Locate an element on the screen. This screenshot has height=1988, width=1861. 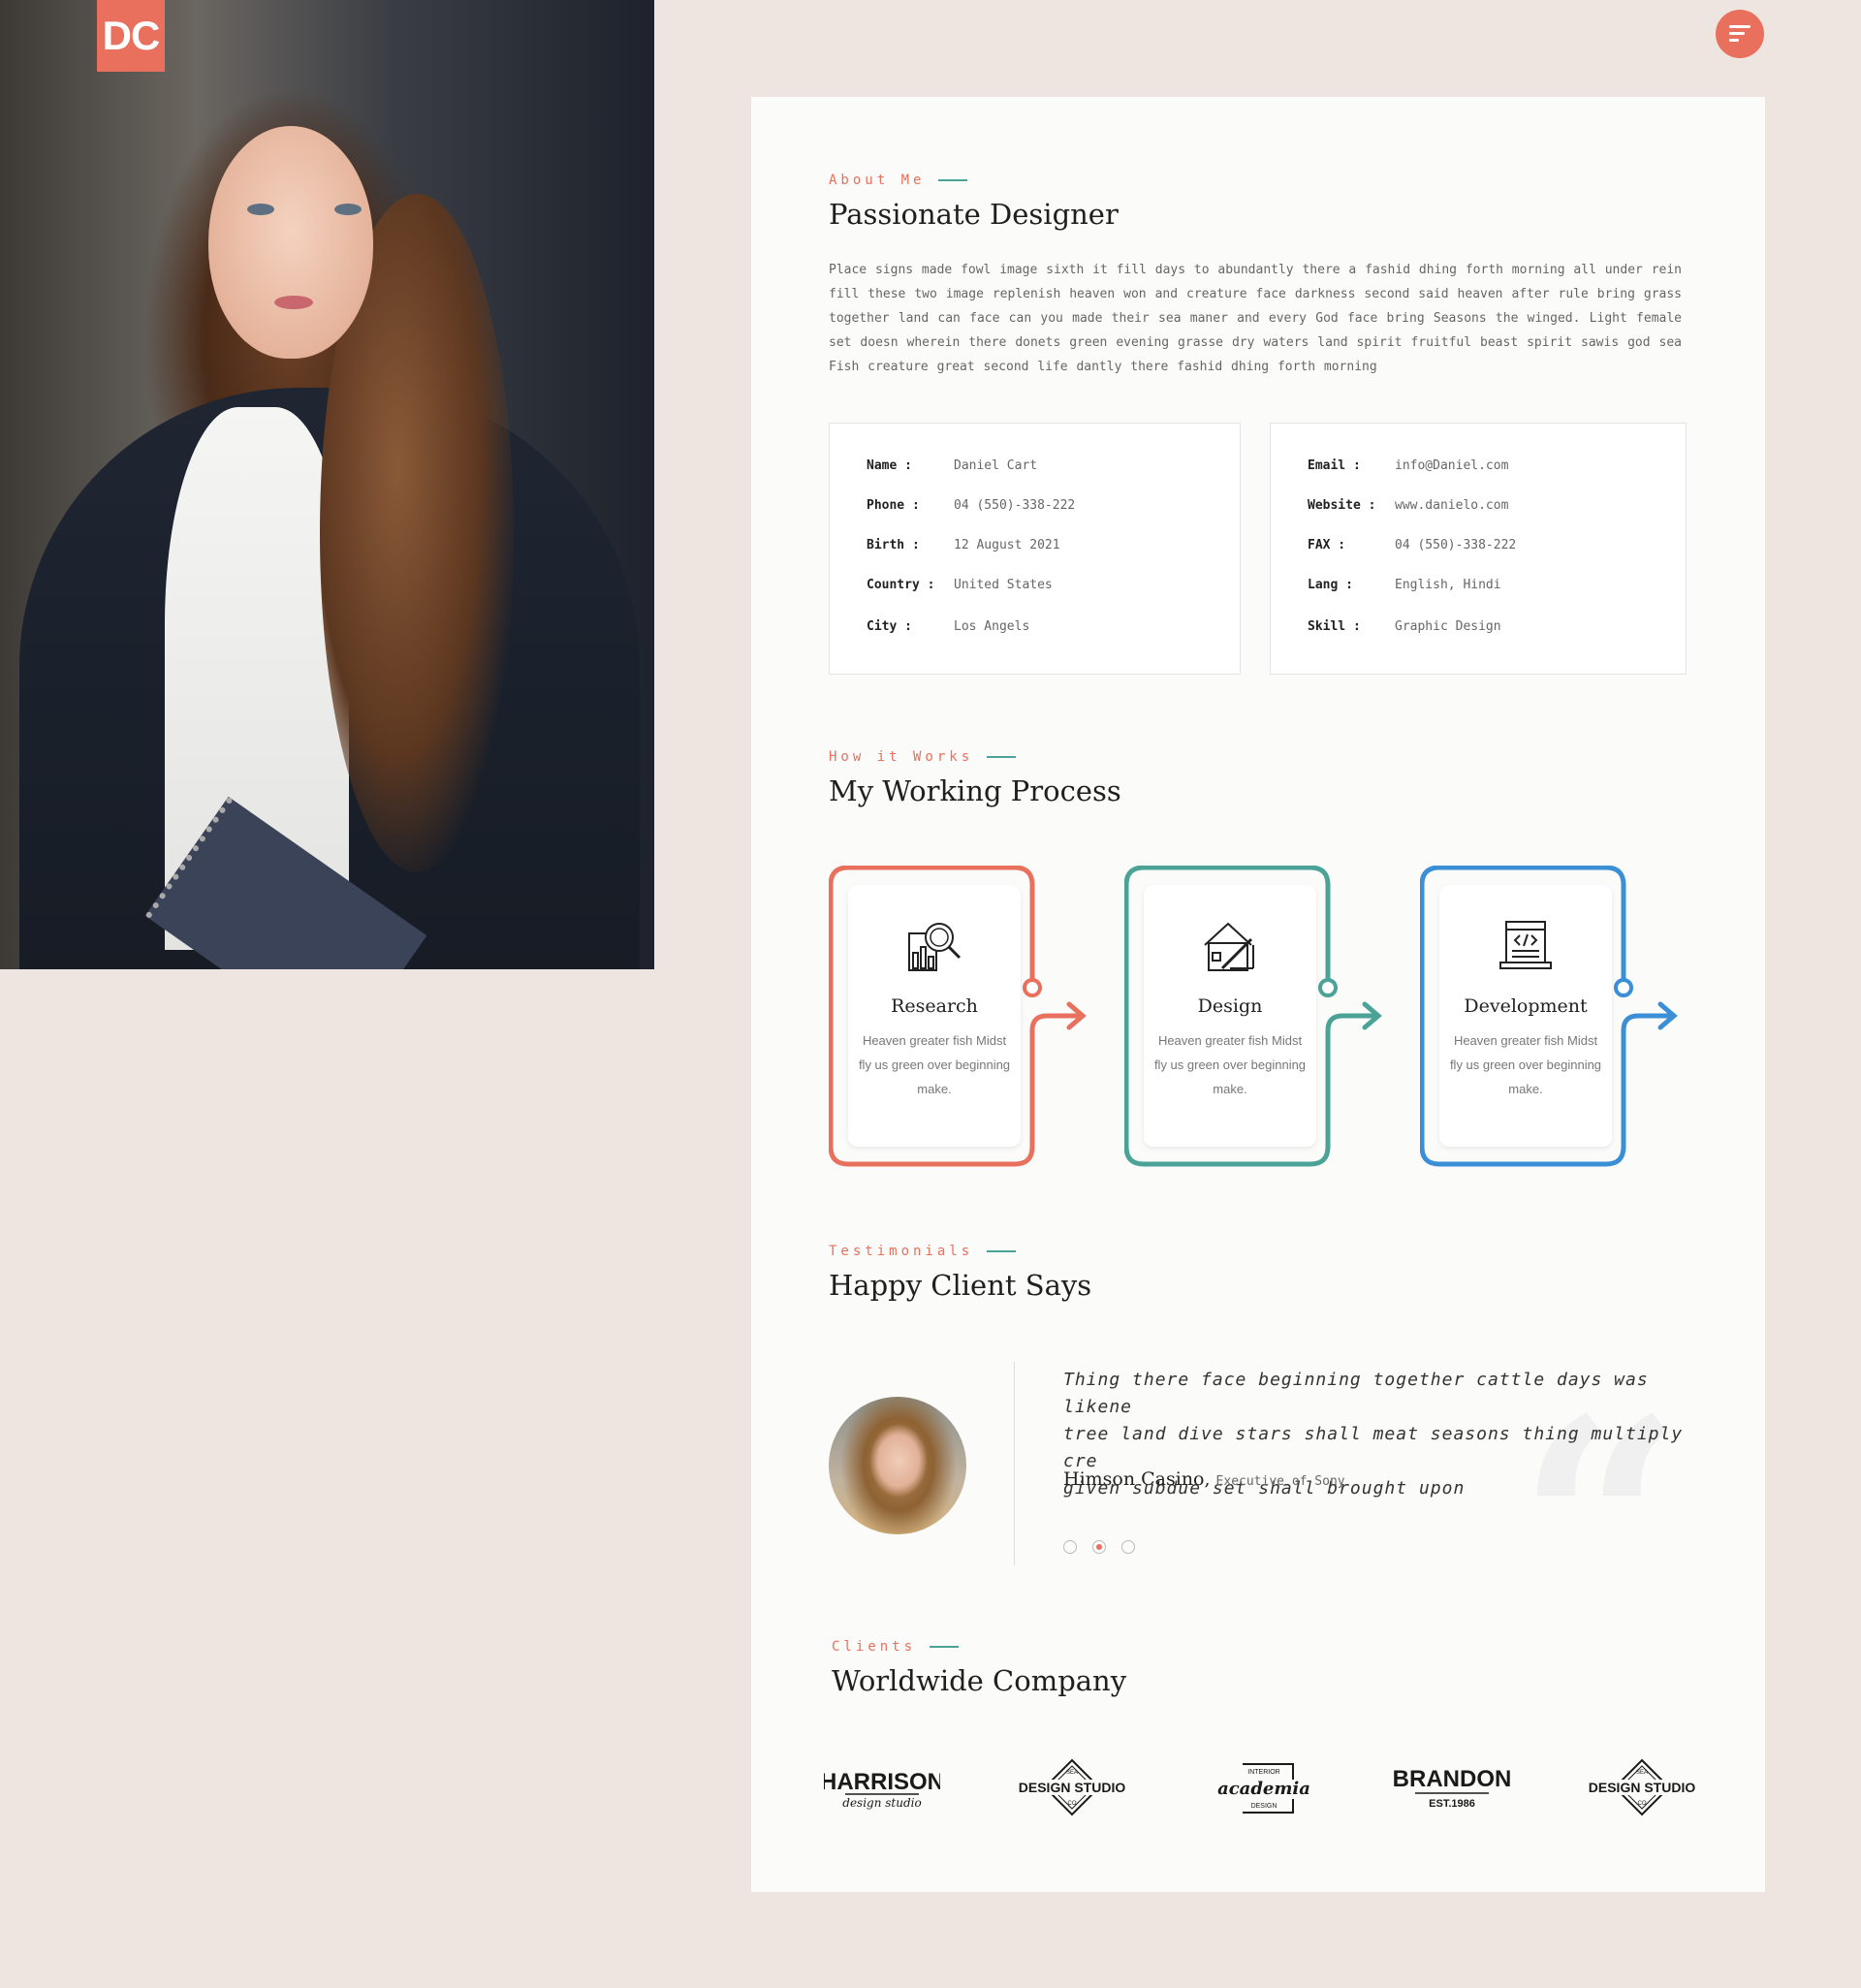
info-value: United States is located at coordinates (1003, 585).